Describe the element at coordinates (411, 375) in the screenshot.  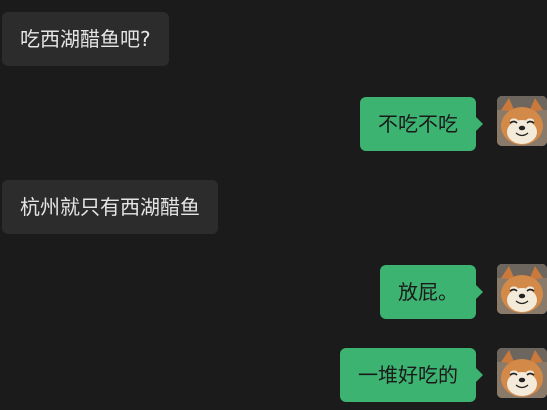
I see `message-bubble-outgoing: 一堆好吃的` at that location.